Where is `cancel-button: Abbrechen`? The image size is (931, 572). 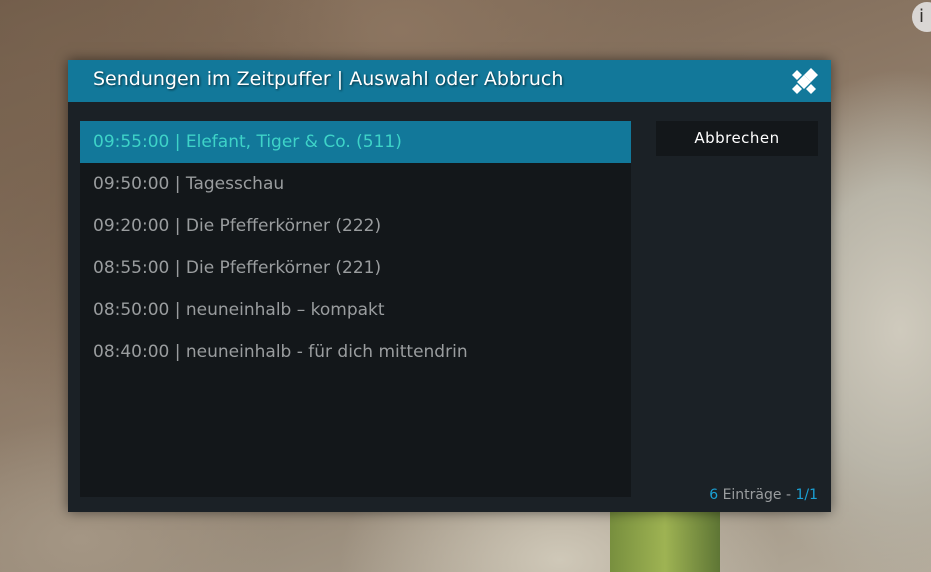
cancel-button: Abbrechen is located at coordinates (737, 138).